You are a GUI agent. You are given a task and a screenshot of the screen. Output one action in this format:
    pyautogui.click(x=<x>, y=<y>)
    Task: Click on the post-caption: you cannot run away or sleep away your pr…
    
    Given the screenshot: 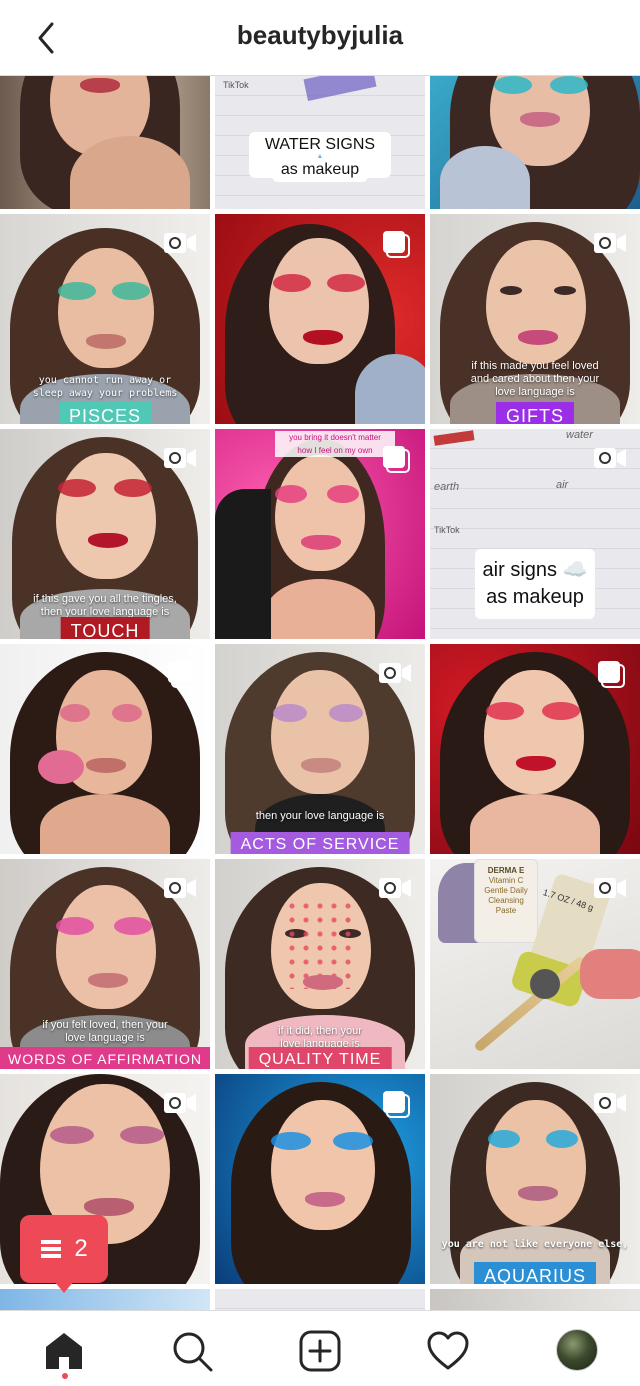 What is the action you would take?
    pyautogui.click(x=105, y=387)
    